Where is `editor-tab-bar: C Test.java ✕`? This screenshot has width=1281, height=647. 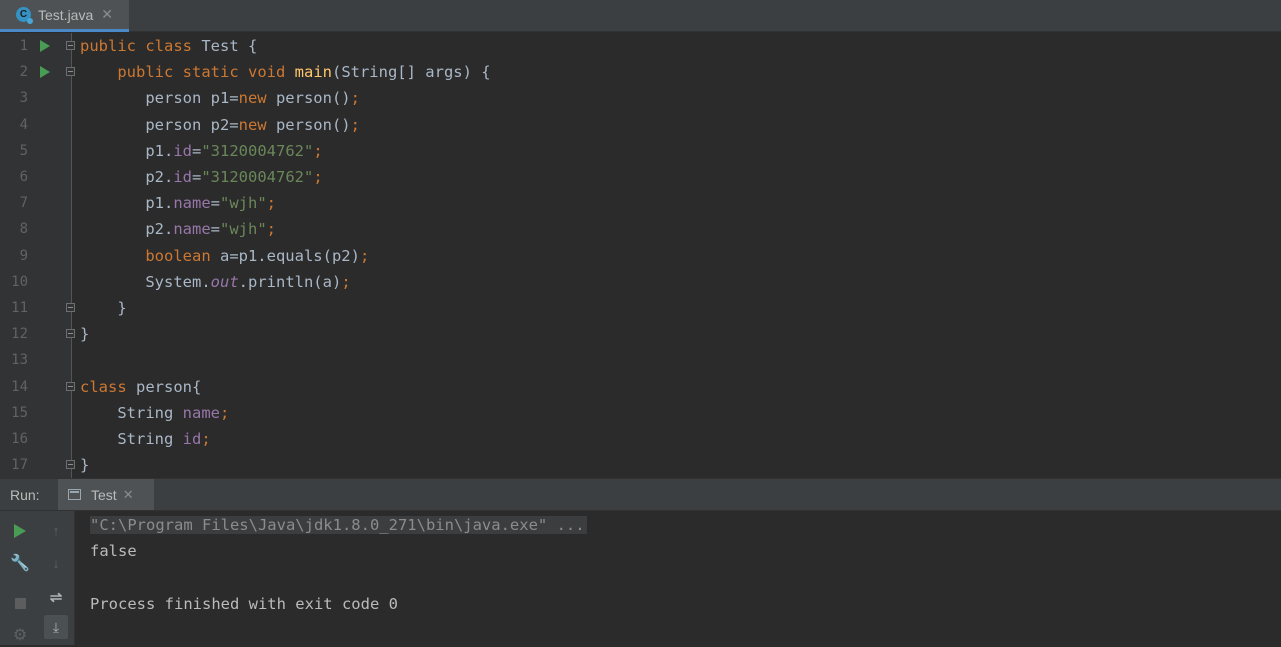 editor-tab-bar: C Test.java ✕ is located at coordinates (640, 16).